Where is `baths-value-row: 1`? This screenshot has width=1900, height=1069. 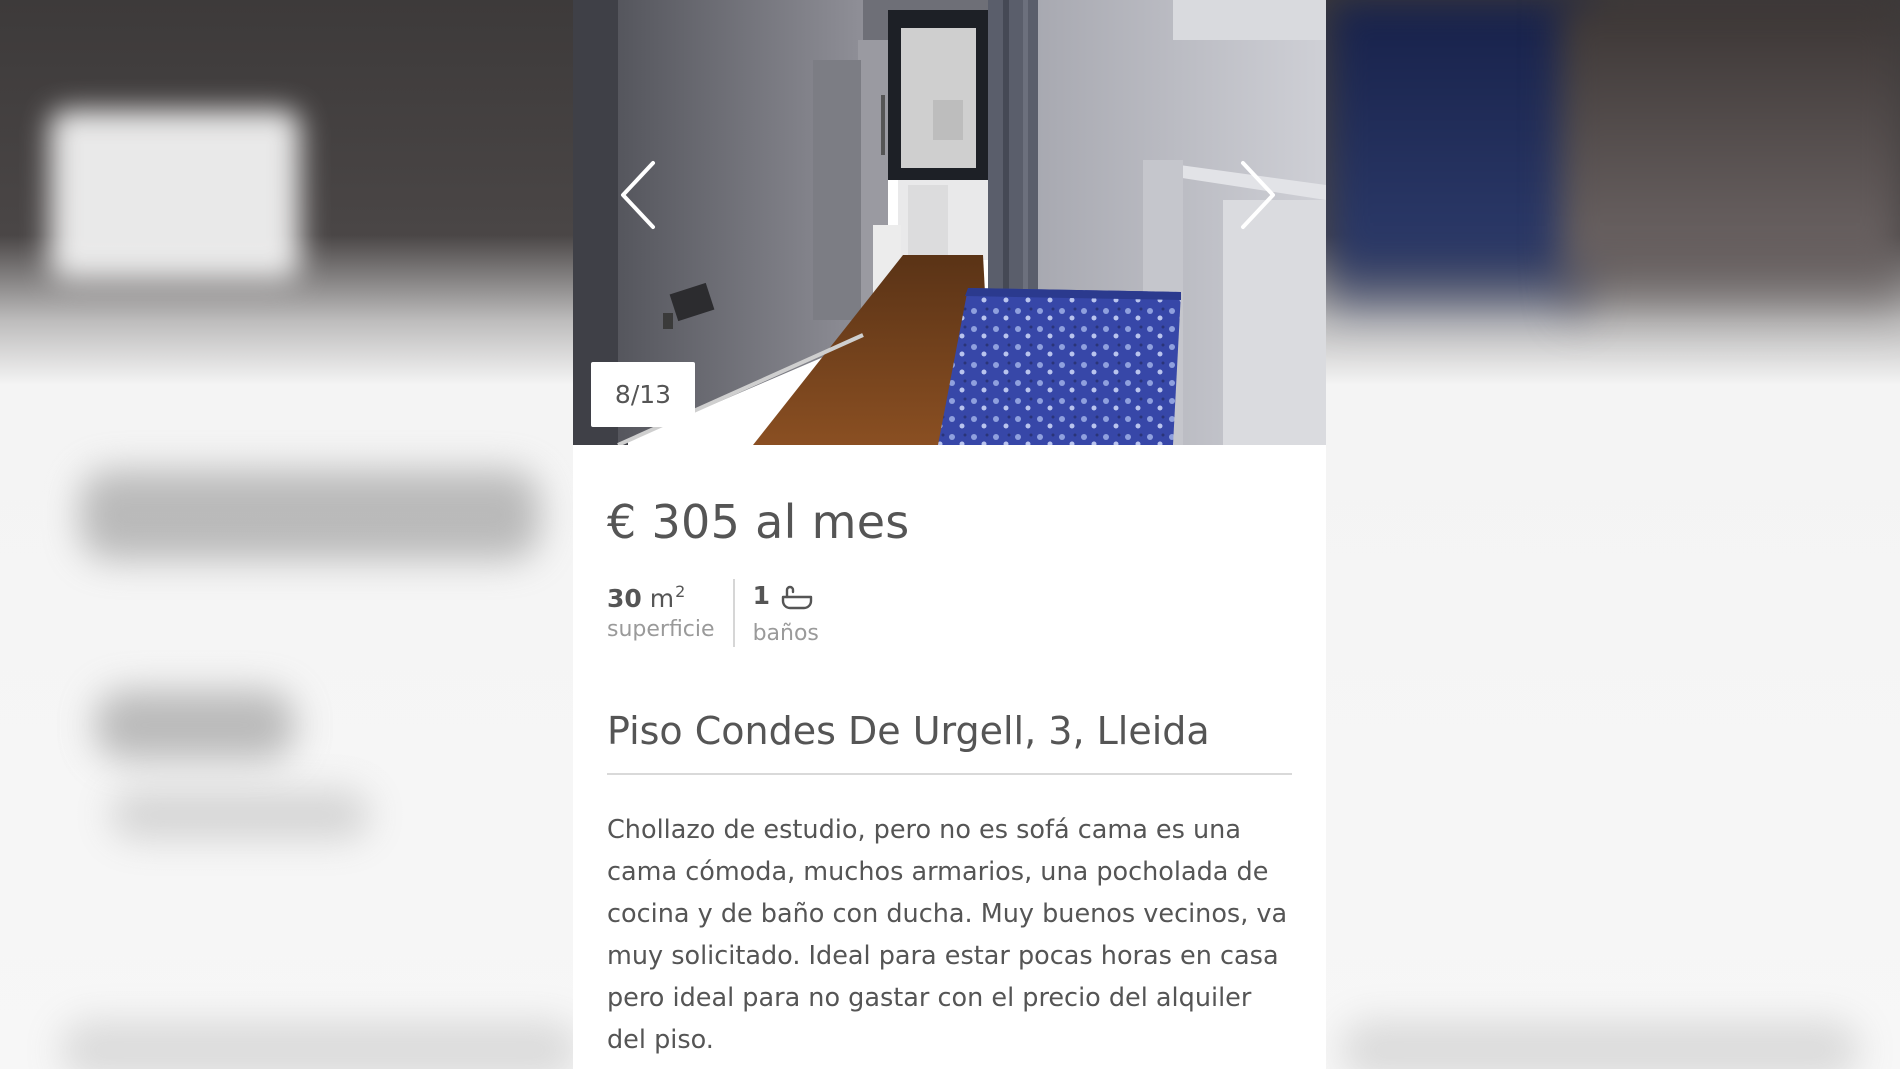 baths-value-row: 1 is located at coordinates (786, 599).